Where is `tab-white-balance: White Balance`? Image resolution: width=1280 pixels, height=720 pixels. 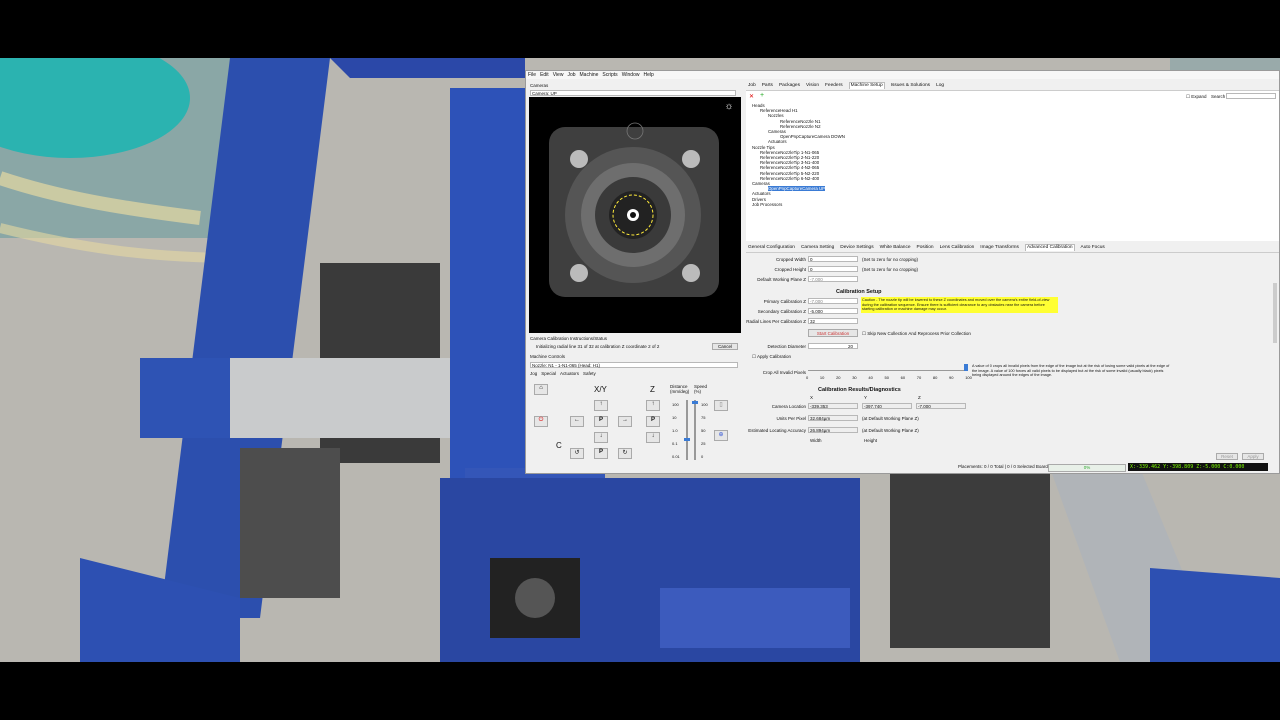 tab-white-balance: White Balance is located at coordinates (895, 247).